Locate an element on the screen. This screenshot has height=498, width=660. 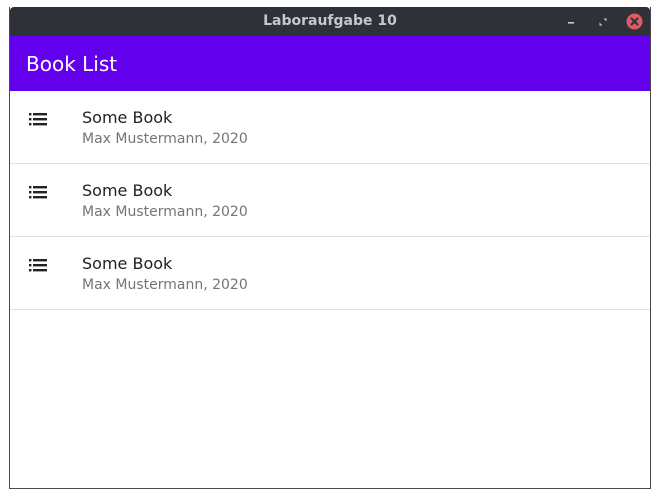
close-icon is located at coordinates (634, 21).